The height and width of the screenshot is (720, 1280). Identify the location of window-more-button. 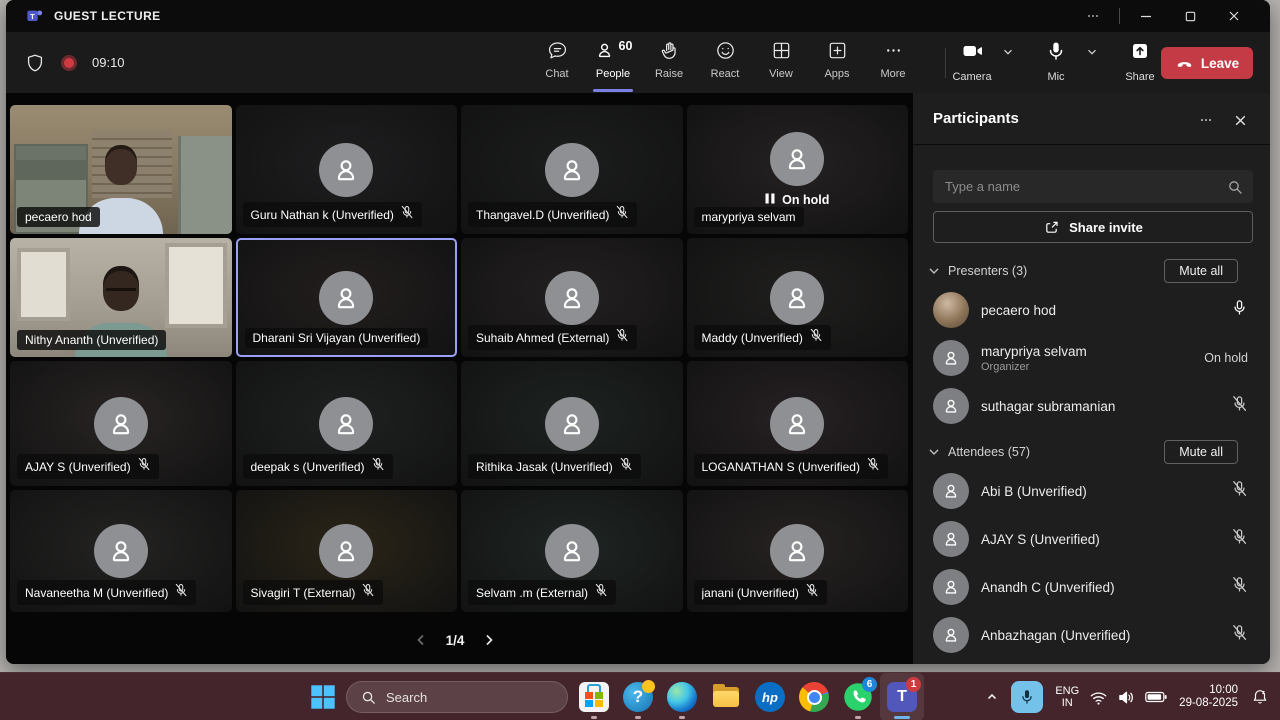
(1093, 16).